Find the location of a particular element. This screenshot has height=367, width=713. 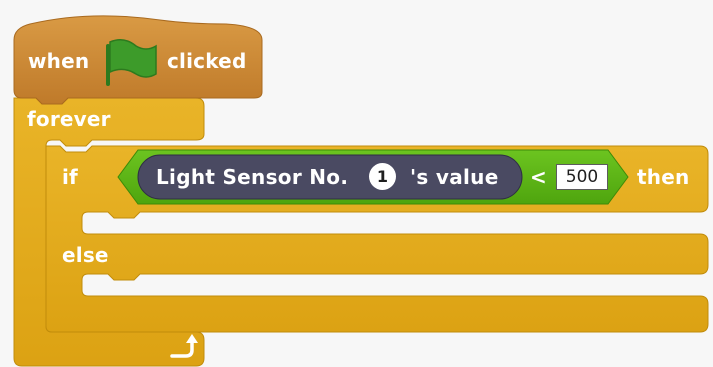

sensor-label-prefix: Light Sensor No. is located at coordinates (252, 177).